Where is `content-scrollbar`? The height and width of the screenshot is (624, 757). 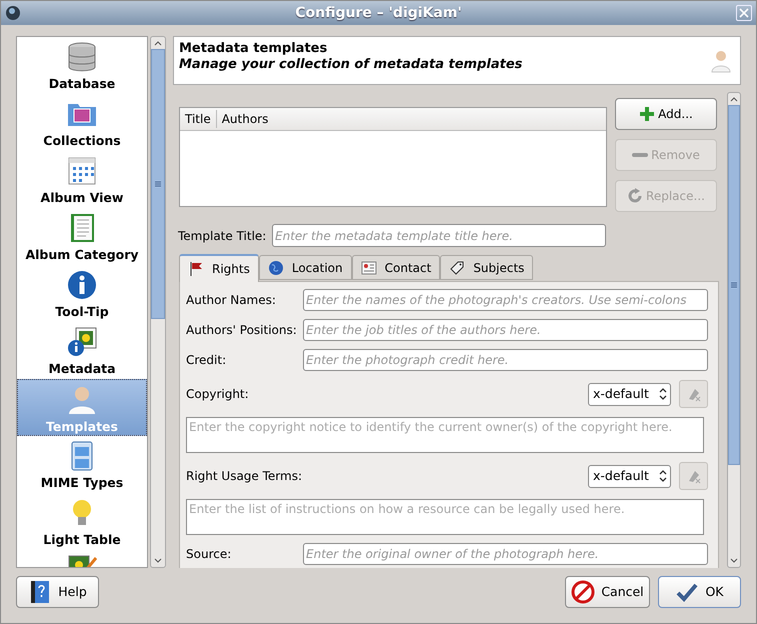 content-scrollbar is located at coordinates (734, 330).